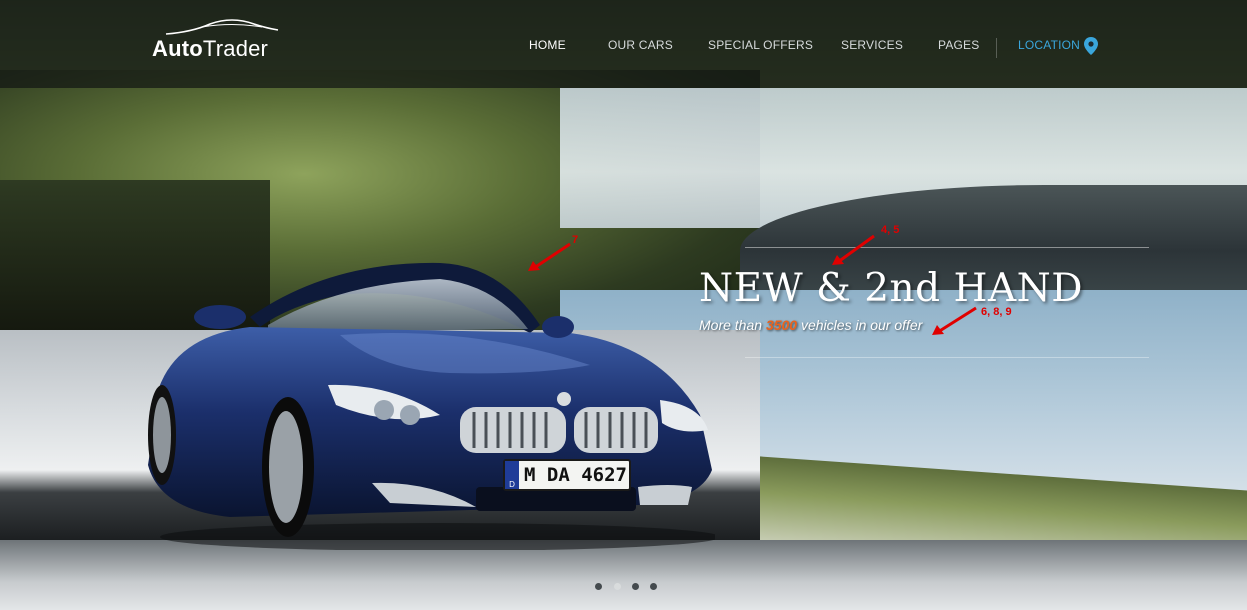 This screenshot has height=610, width=1247. I want to click on nav-divider, so click(996, 48).